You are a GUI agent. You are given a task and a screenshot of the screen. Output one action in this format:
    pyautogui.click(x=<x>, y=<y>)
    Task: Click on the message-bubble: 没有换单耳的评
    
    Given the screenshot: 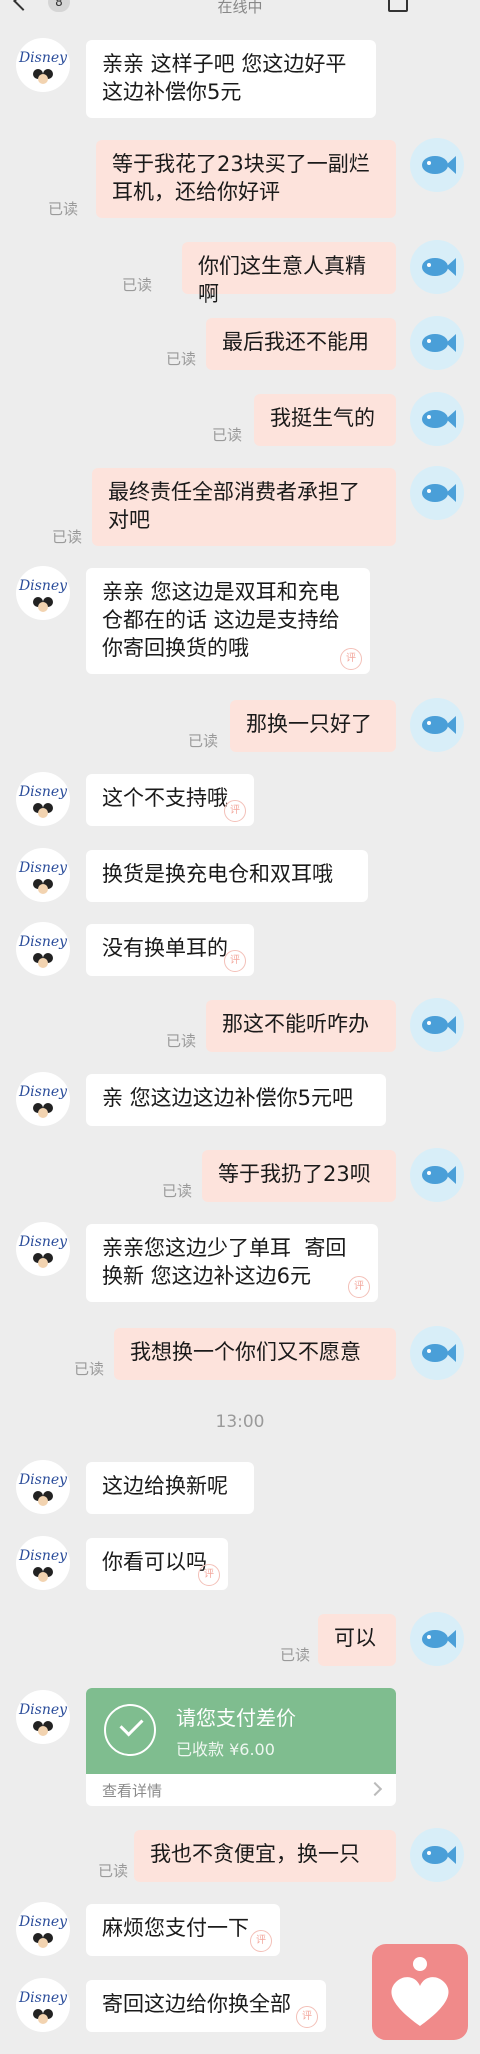 What is the action you would take?
    pyautogui.click(x=170, y=950)
    